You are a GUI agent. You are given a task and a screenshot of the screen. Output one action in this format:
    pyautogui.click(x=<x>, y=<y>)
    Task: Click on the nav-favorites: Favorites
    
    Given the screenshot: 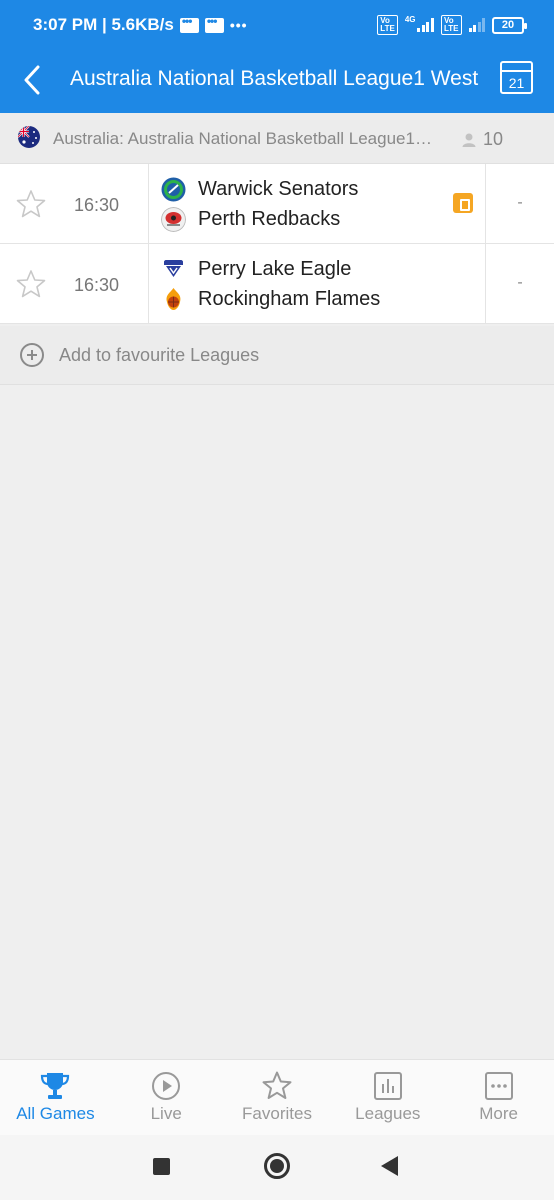 What is the action you would take?
    pyautogui.click(x=277, y=1097)
    